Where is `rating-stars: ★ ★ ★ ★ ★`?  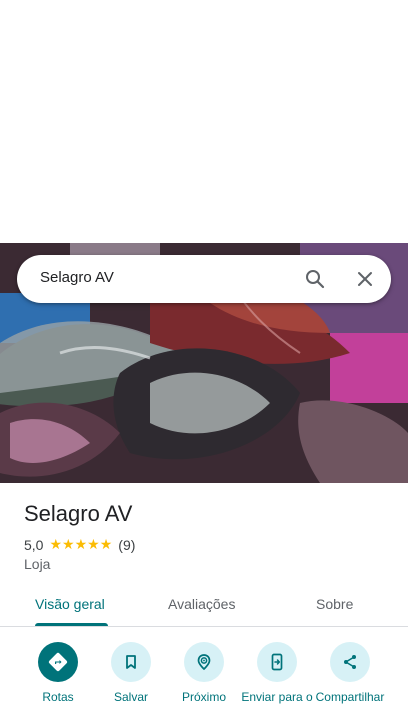
rating-stars: ★ ★ ★ ★ ★ is located at coordinates (80, 545).